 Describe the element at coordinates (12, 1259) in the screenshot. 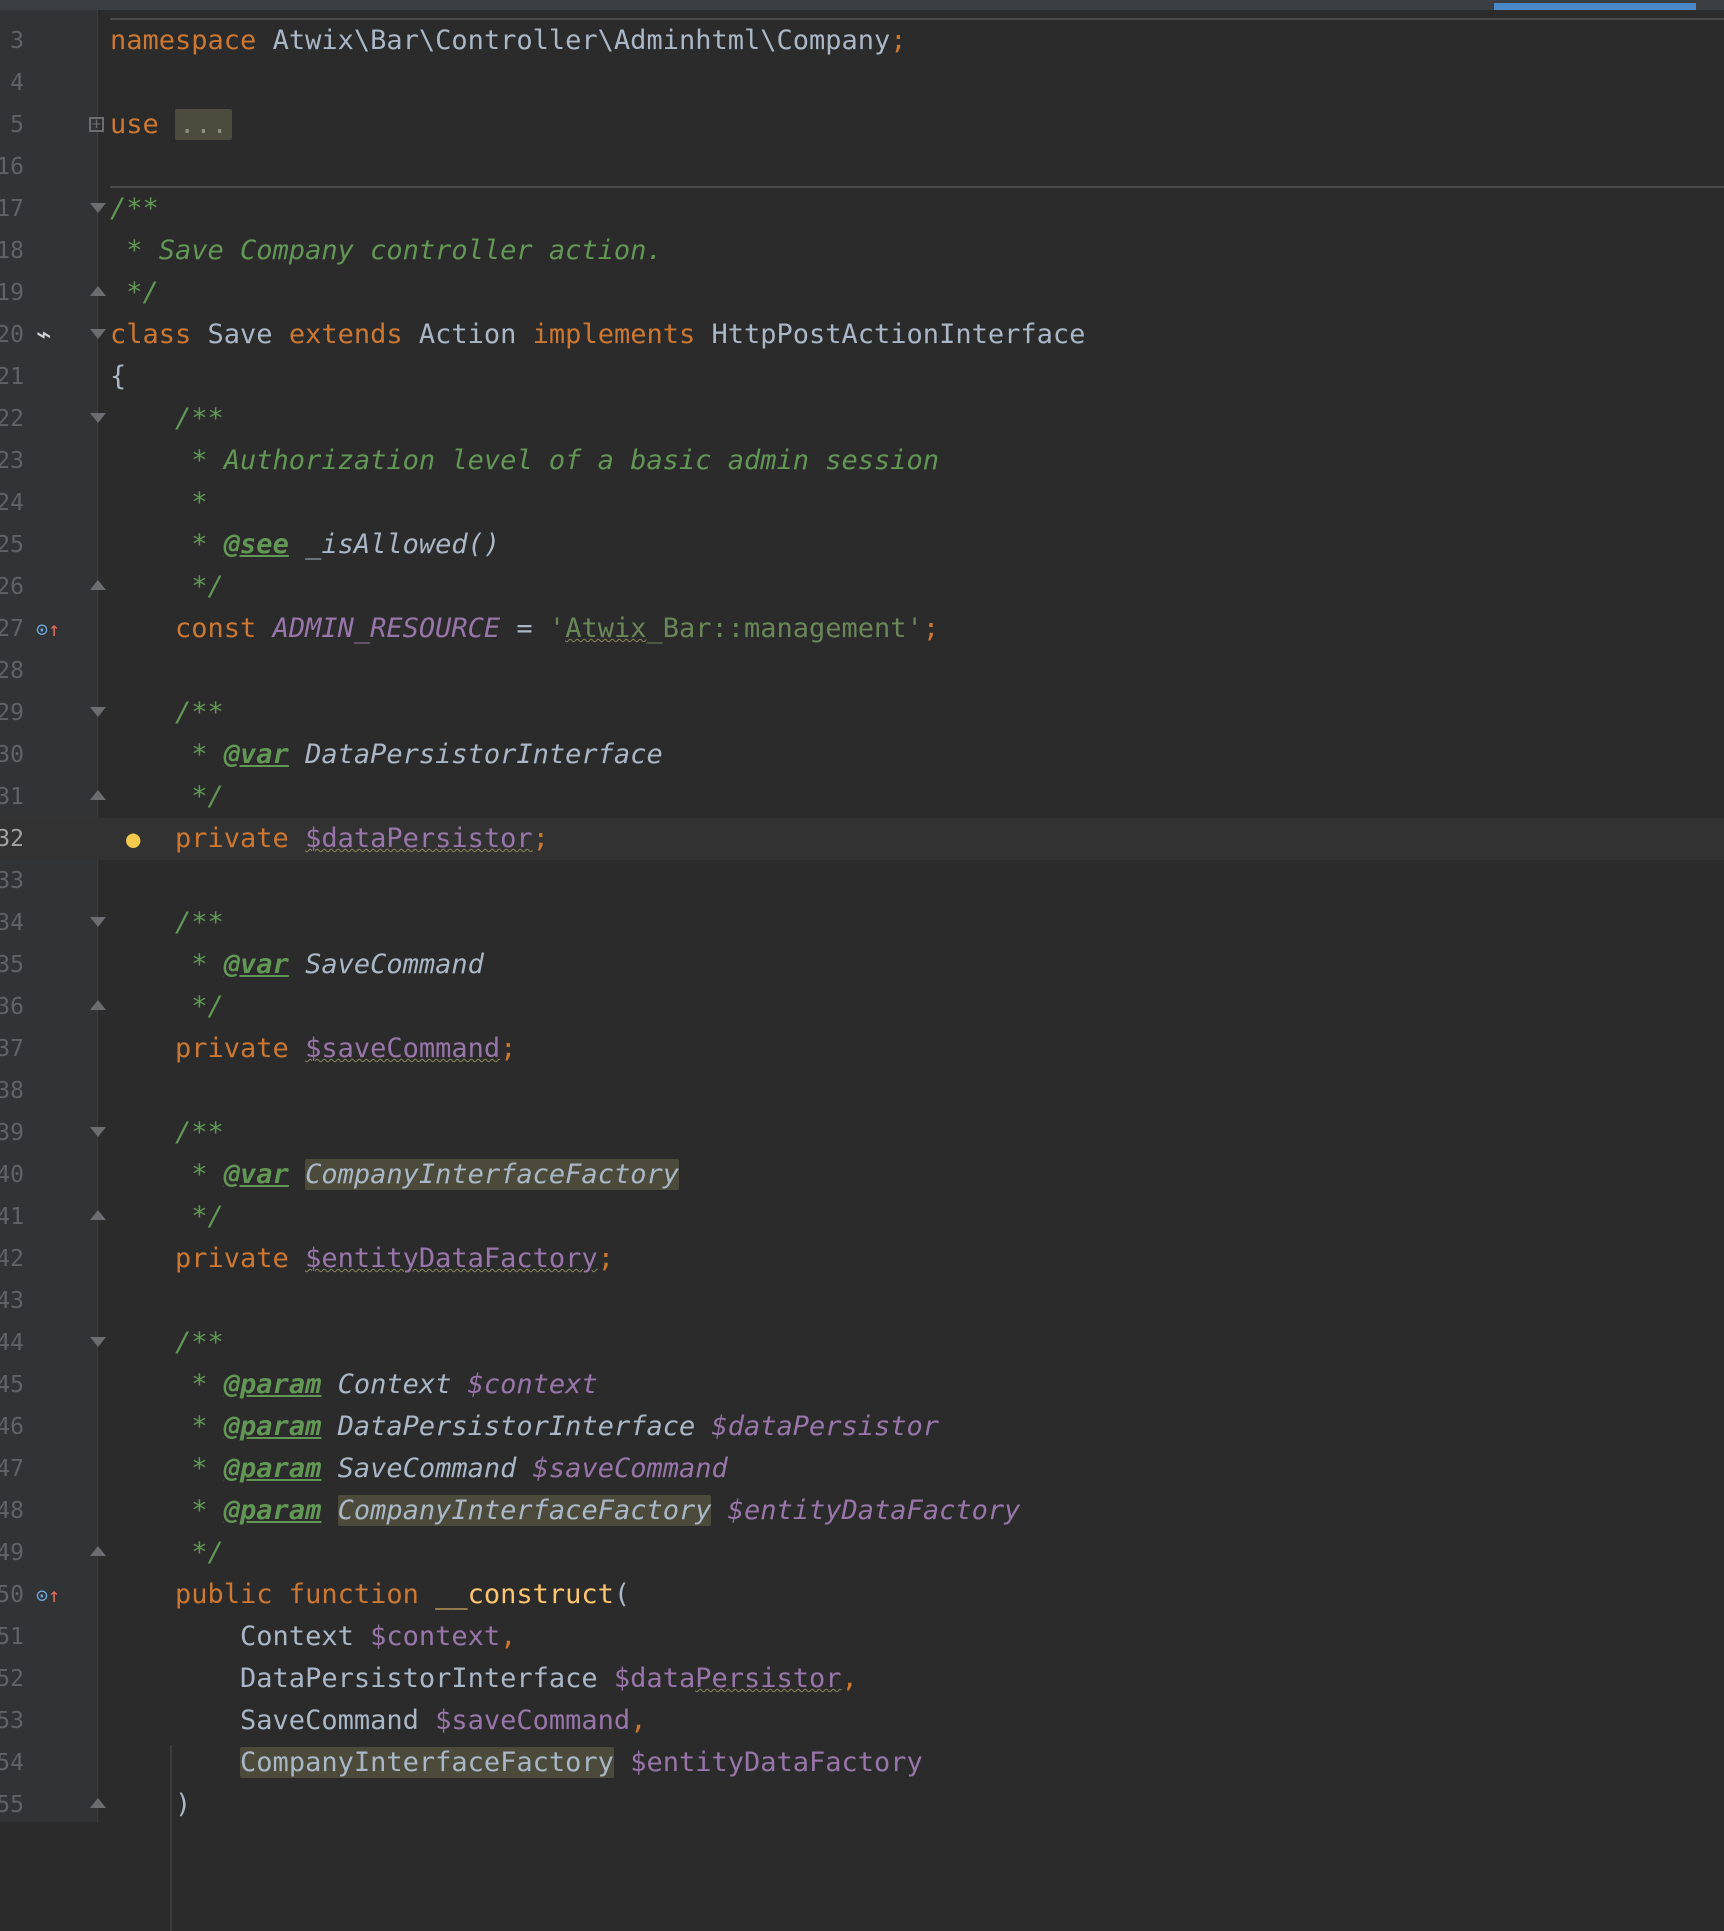

I see `line-number: 42` at that location.